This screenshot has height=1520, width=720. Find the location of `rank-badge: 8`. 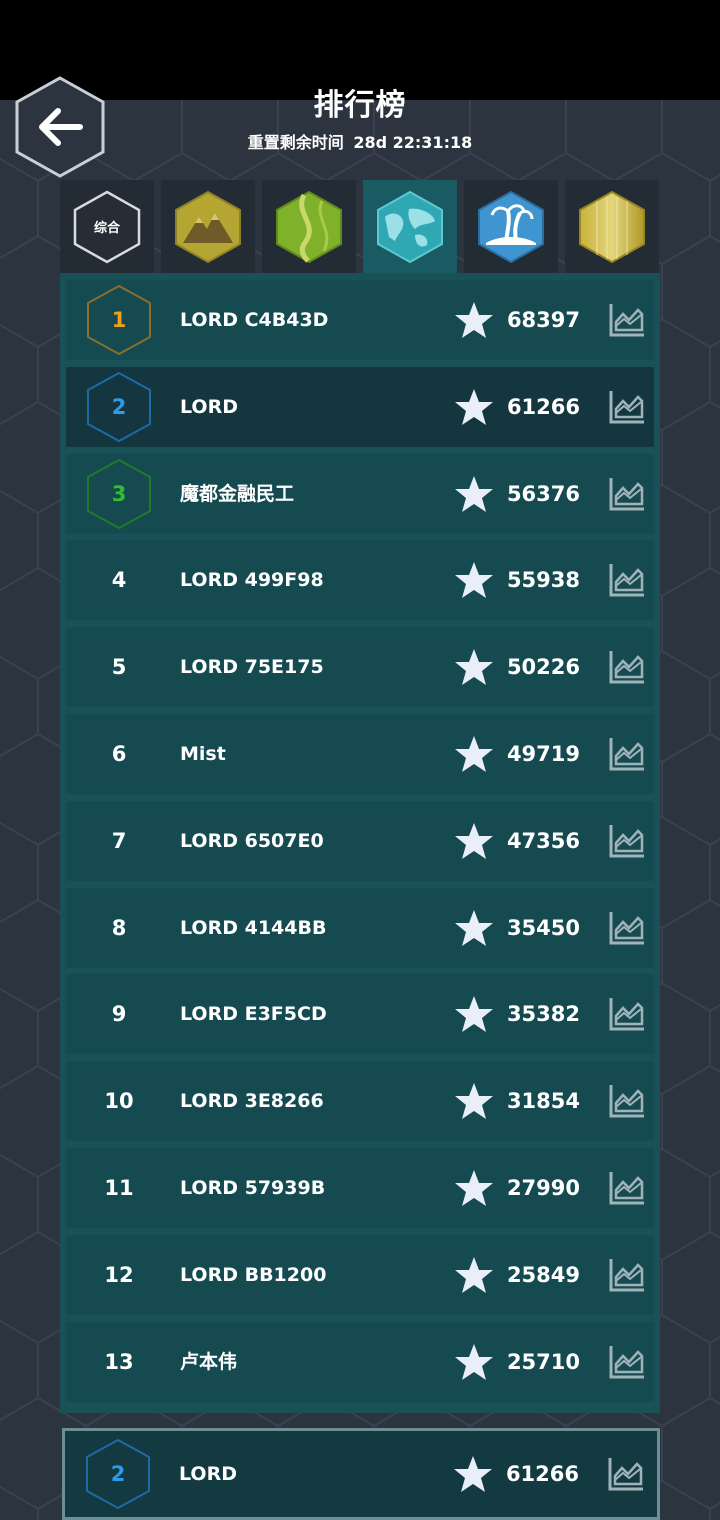

rank-badge: 8 is located at coordinates (119, 928).